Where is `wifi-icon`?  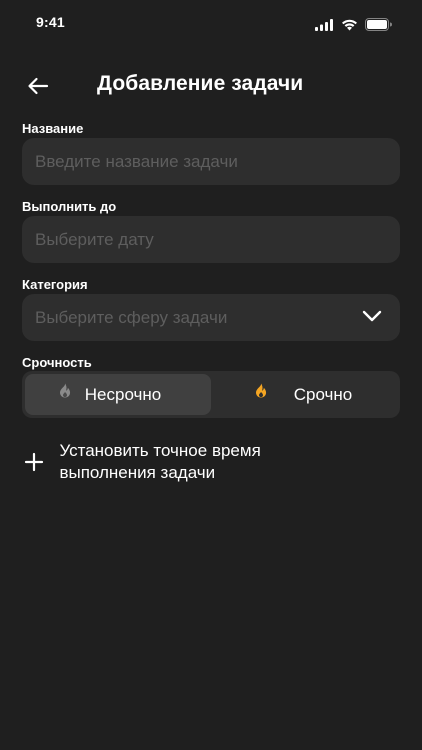 wifi-icon is located at coordinates (349, 24).